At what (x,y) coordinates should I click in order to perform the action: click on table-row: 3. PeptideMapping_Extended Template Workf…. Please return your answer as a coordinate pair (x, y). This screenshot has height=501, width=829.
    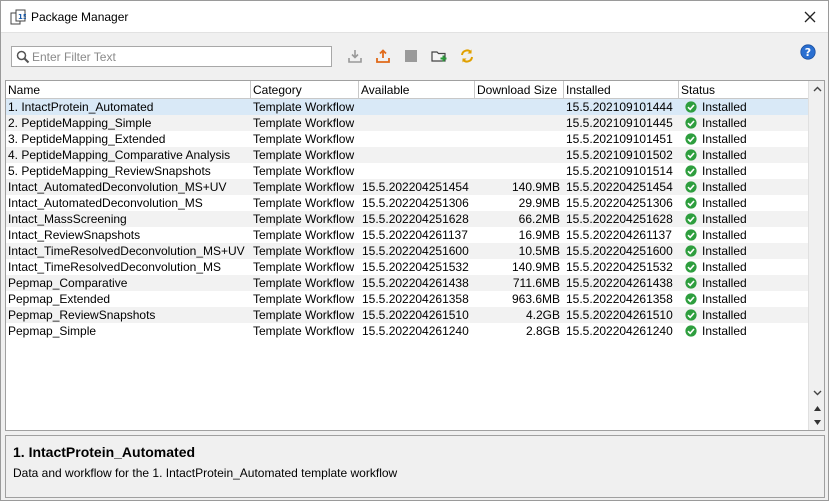
    Looking at the image, I should click on (407, 139).